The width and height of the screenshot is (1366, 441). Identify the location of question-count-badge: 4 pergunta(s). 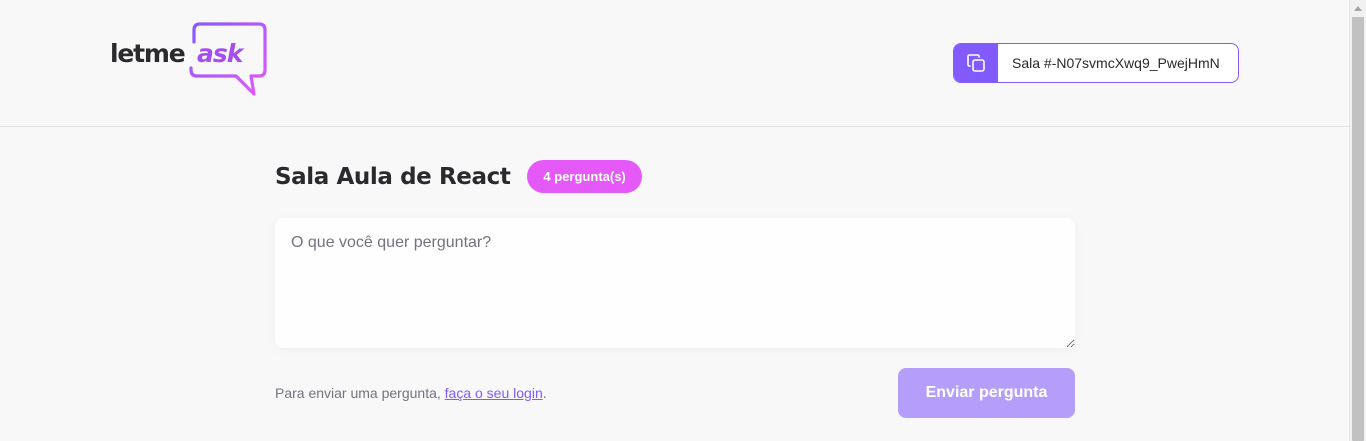
(584, 176).